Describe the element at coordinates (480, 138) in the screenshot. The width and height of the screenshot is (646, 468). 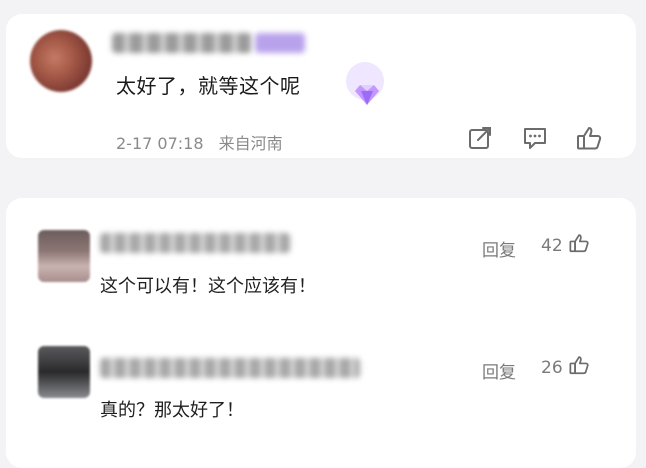
I see `share-icon` at that location.